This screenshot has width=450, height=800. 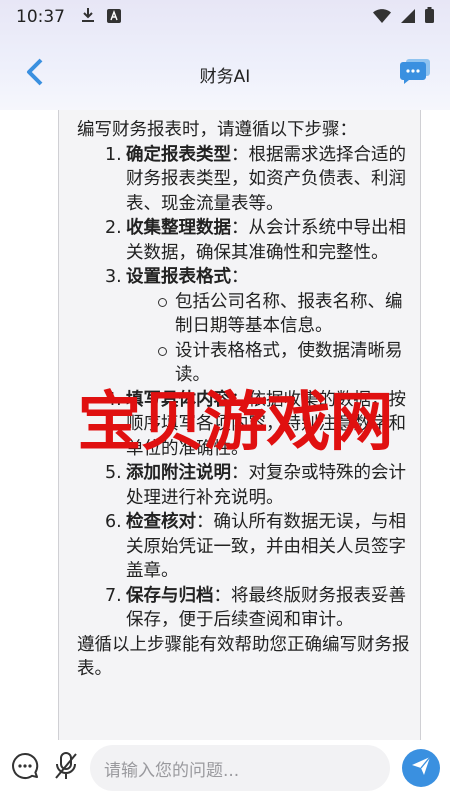 I want to click on back-icon, so click(x=35, y=74).